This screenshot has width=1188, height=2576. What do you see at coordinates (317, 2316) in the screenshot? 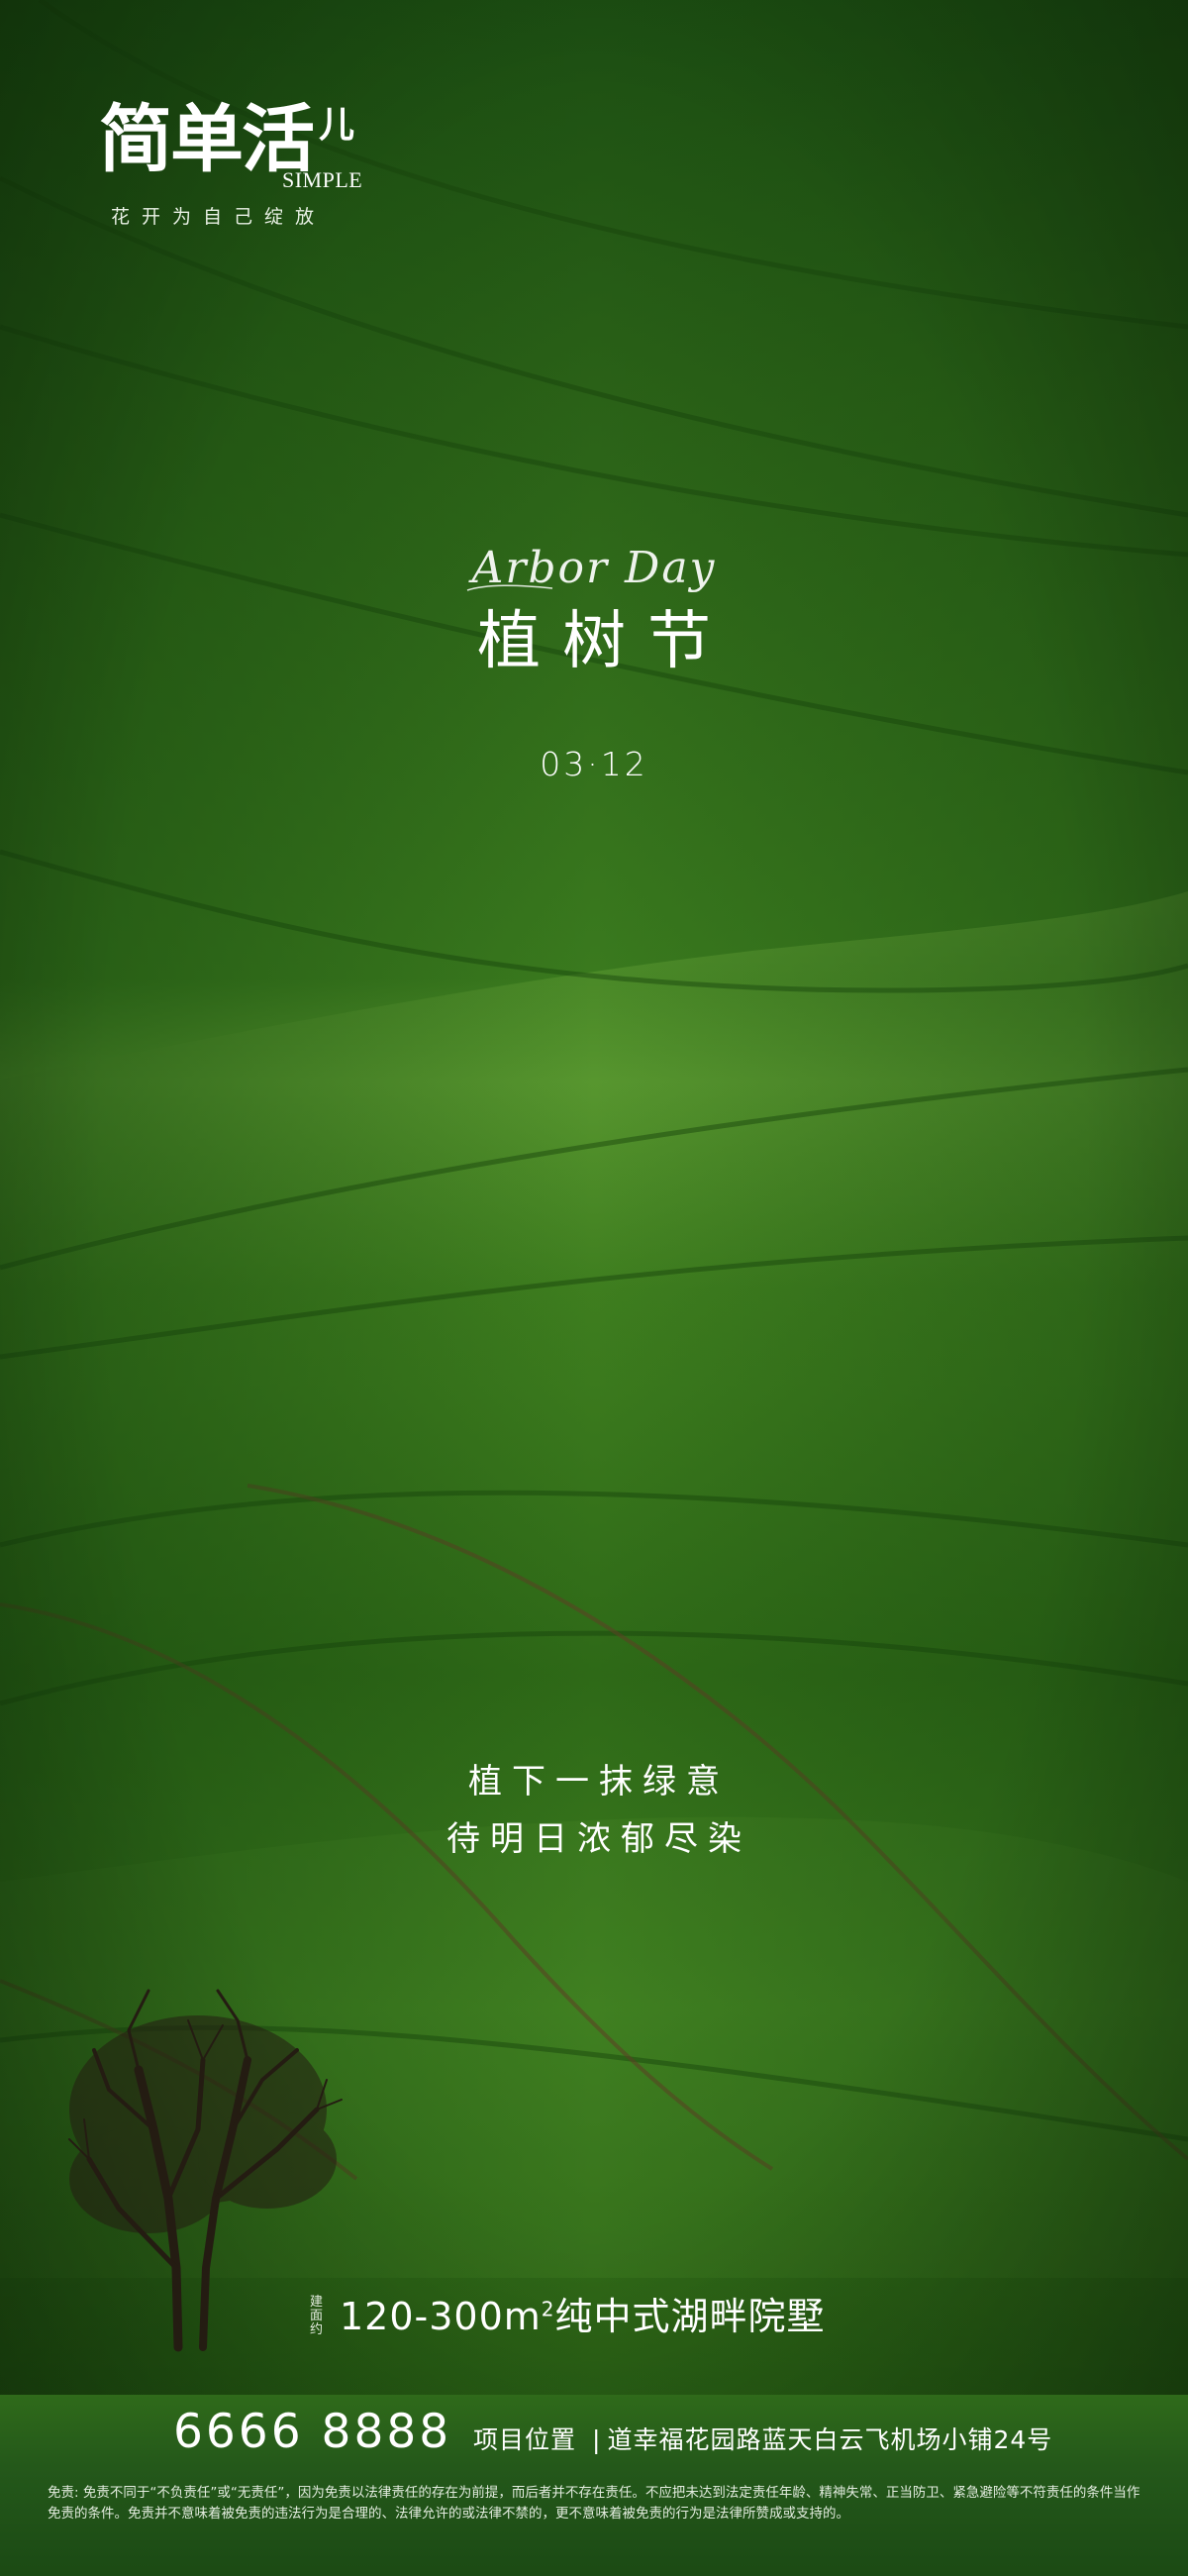
I see `offer-tag: 建面约` at bounding box center [317, 2316].